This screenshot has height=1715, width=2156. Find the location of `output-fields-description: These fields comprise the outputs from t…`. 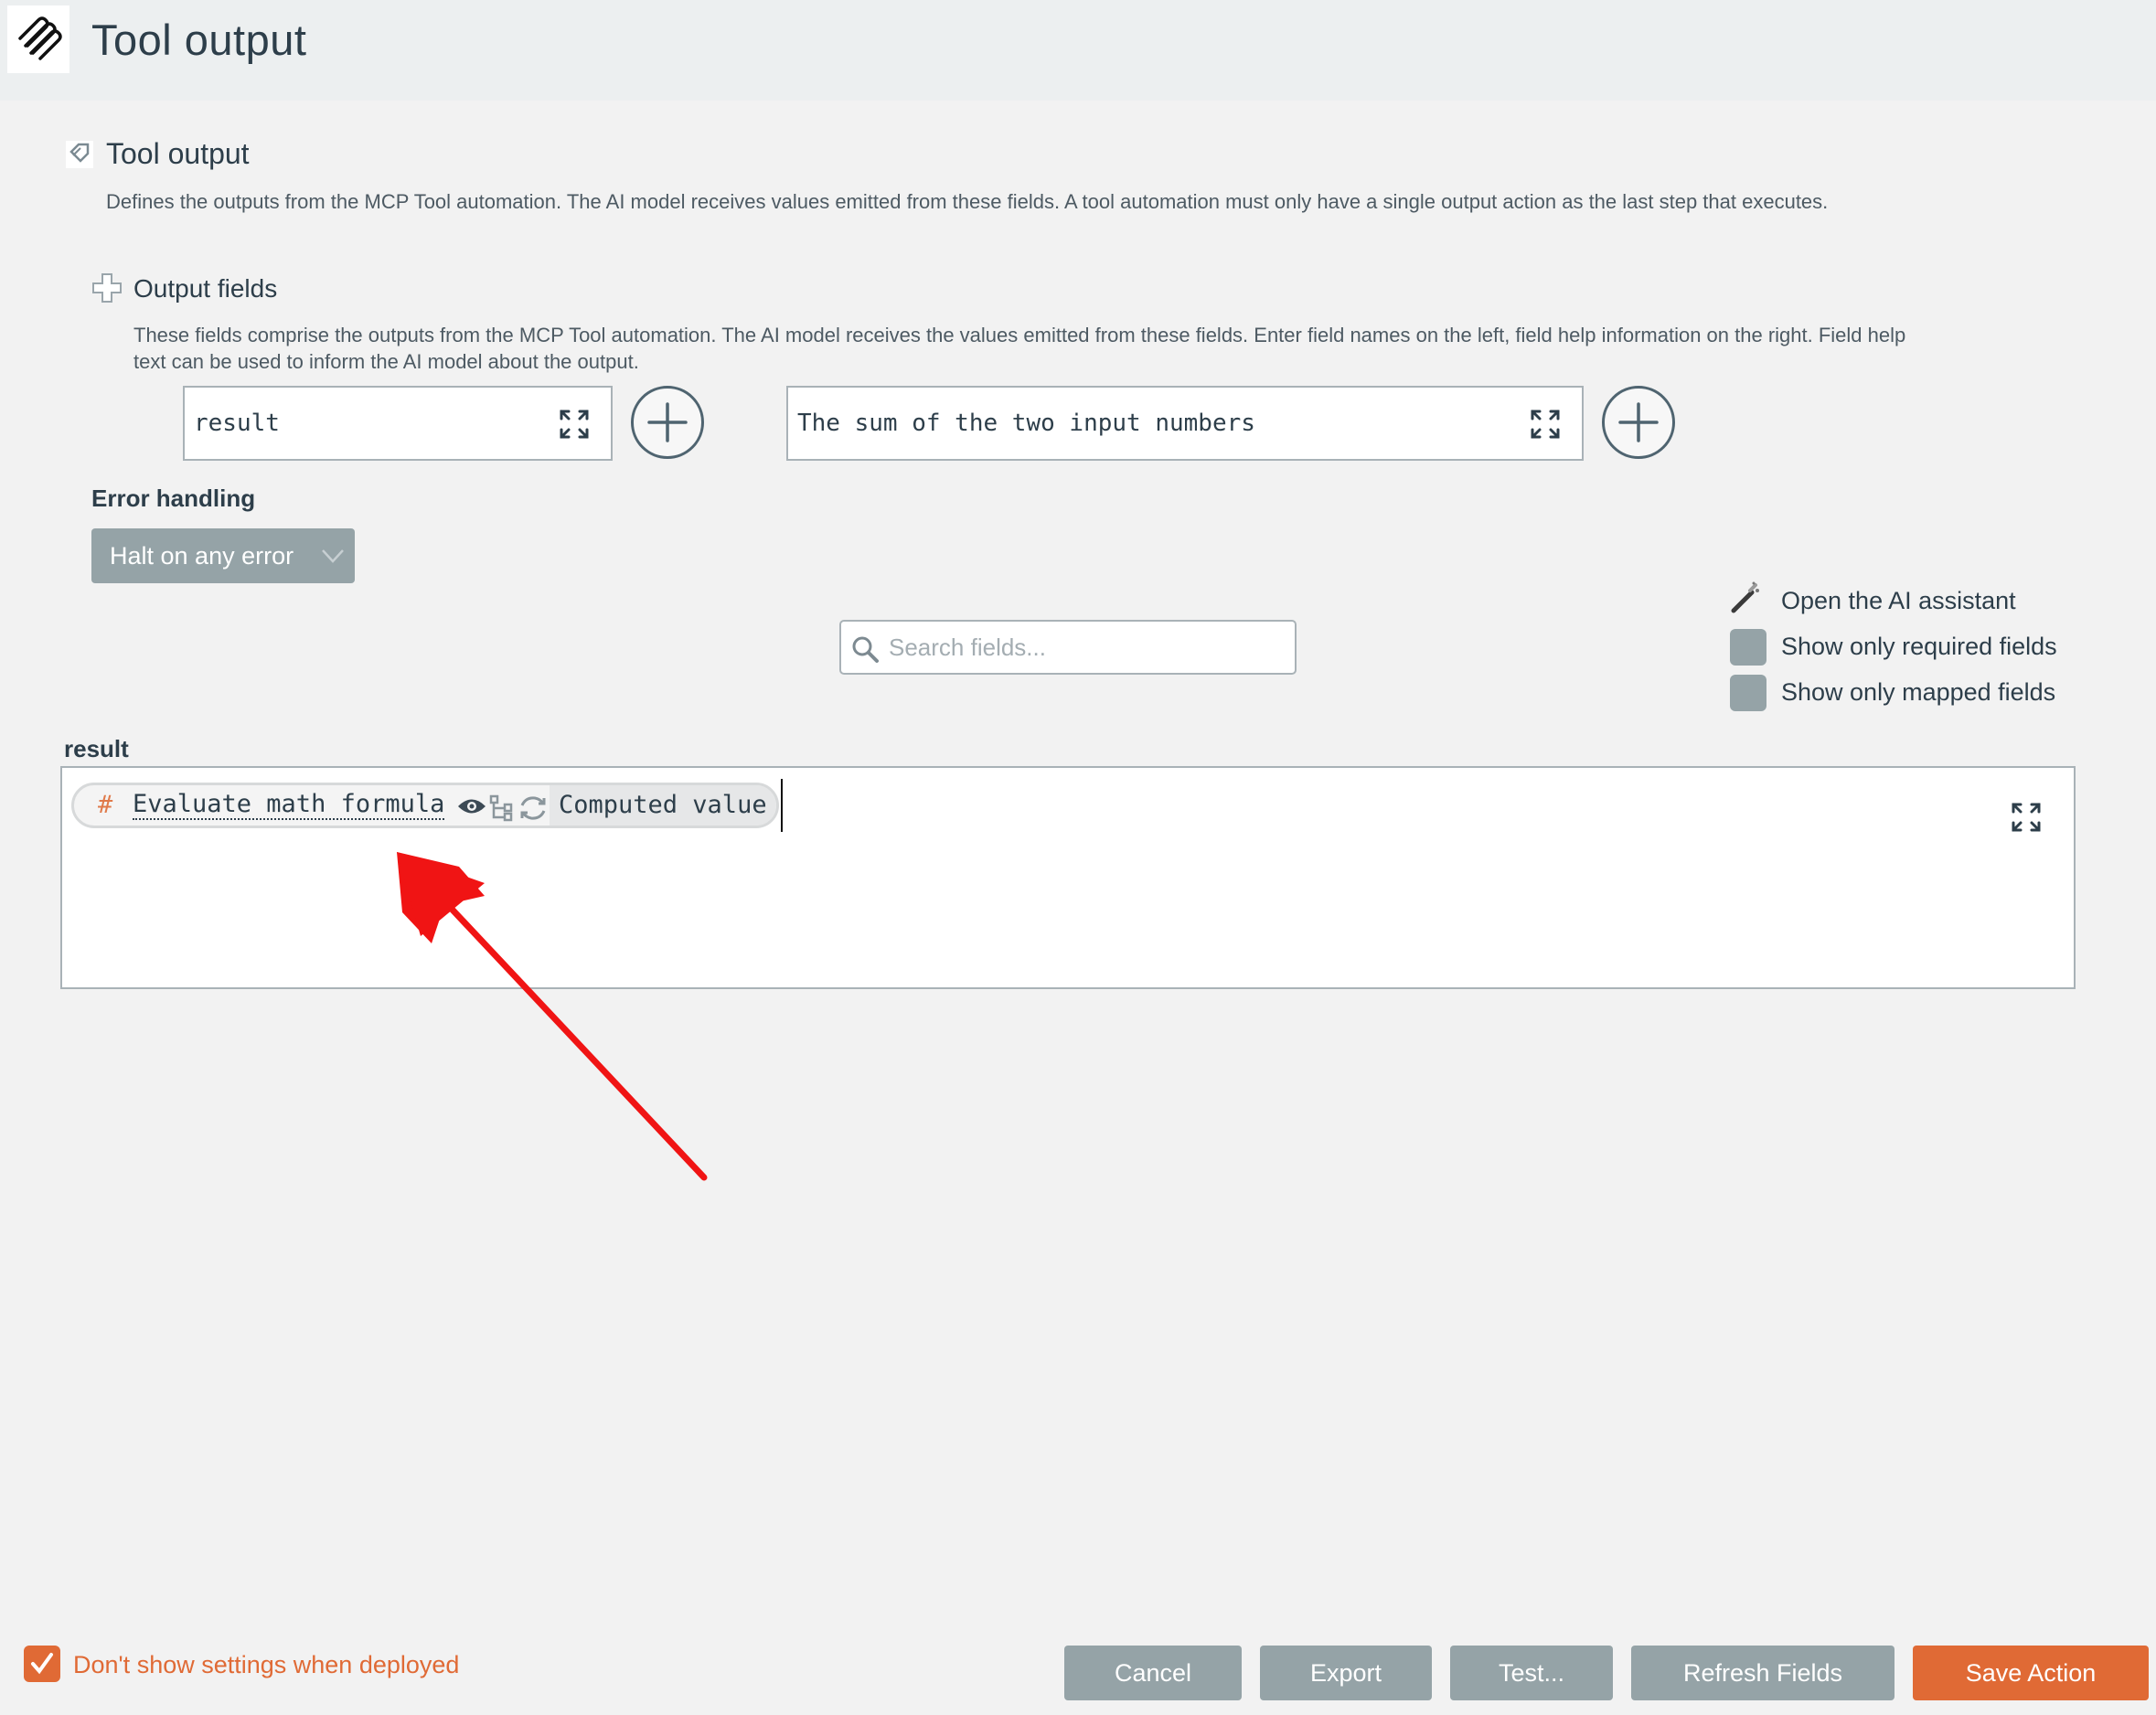

output-fields-description: These fields comprise the outputs from t… is located at coordinates (1019, 349).